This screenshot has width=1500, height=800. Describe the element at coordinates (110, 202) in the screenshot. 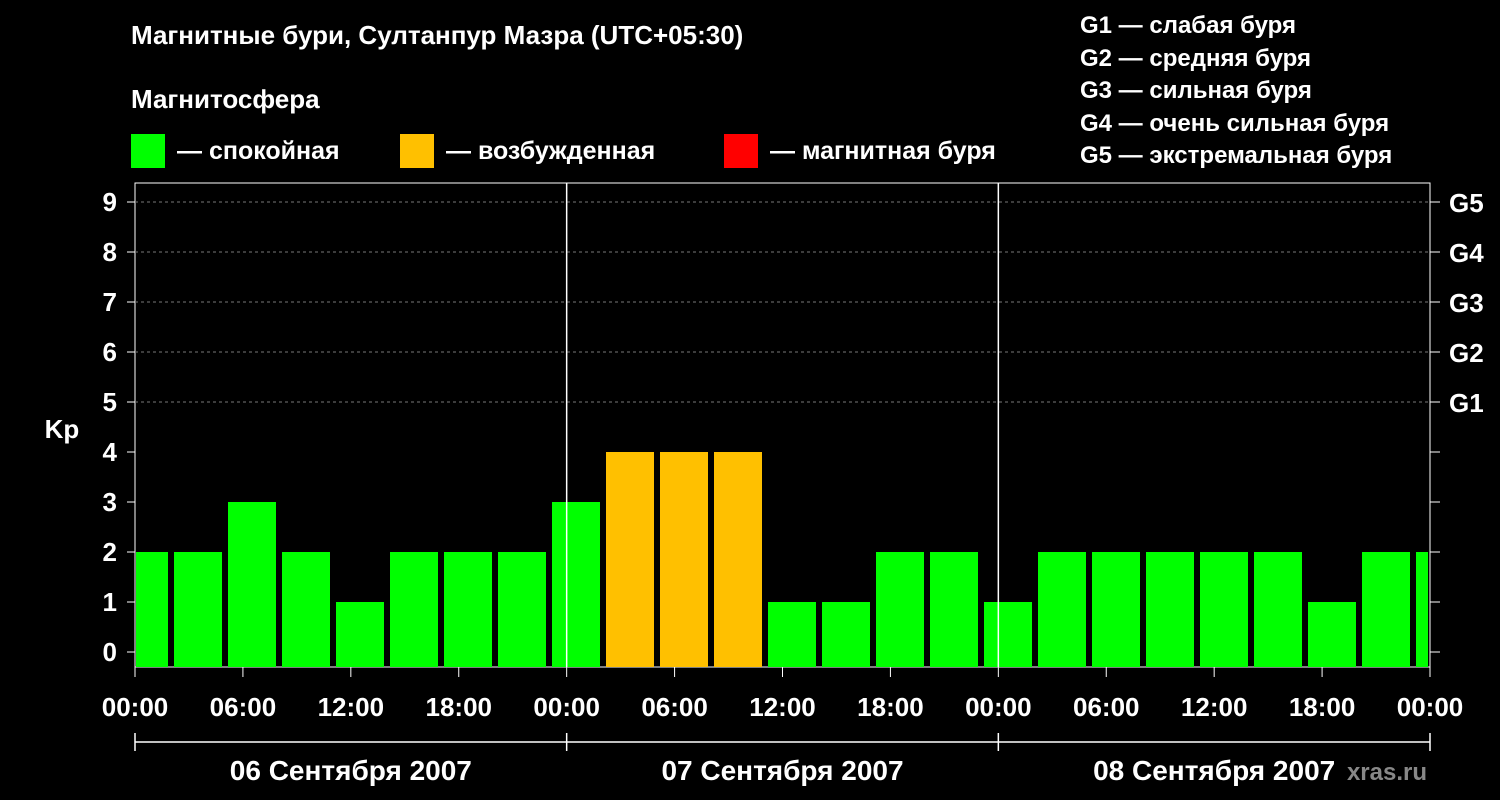

I see `y-tick-label: 9` at that location.